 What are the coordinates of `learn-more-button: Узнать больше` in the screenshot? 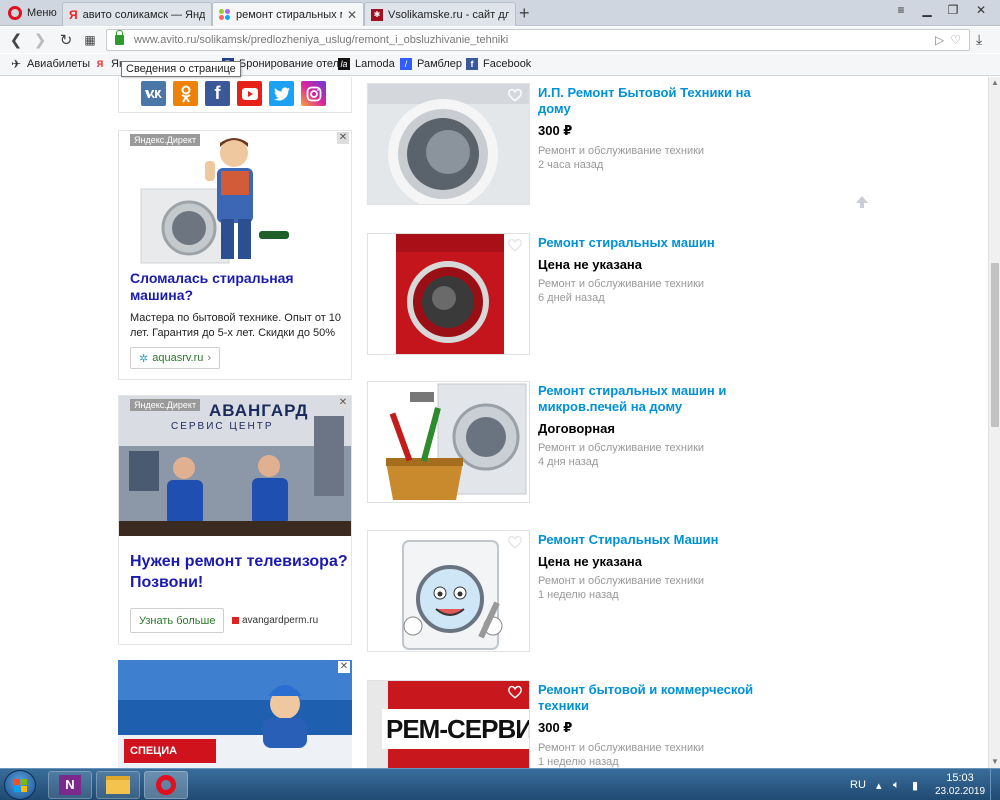 It's located at (177, 620).